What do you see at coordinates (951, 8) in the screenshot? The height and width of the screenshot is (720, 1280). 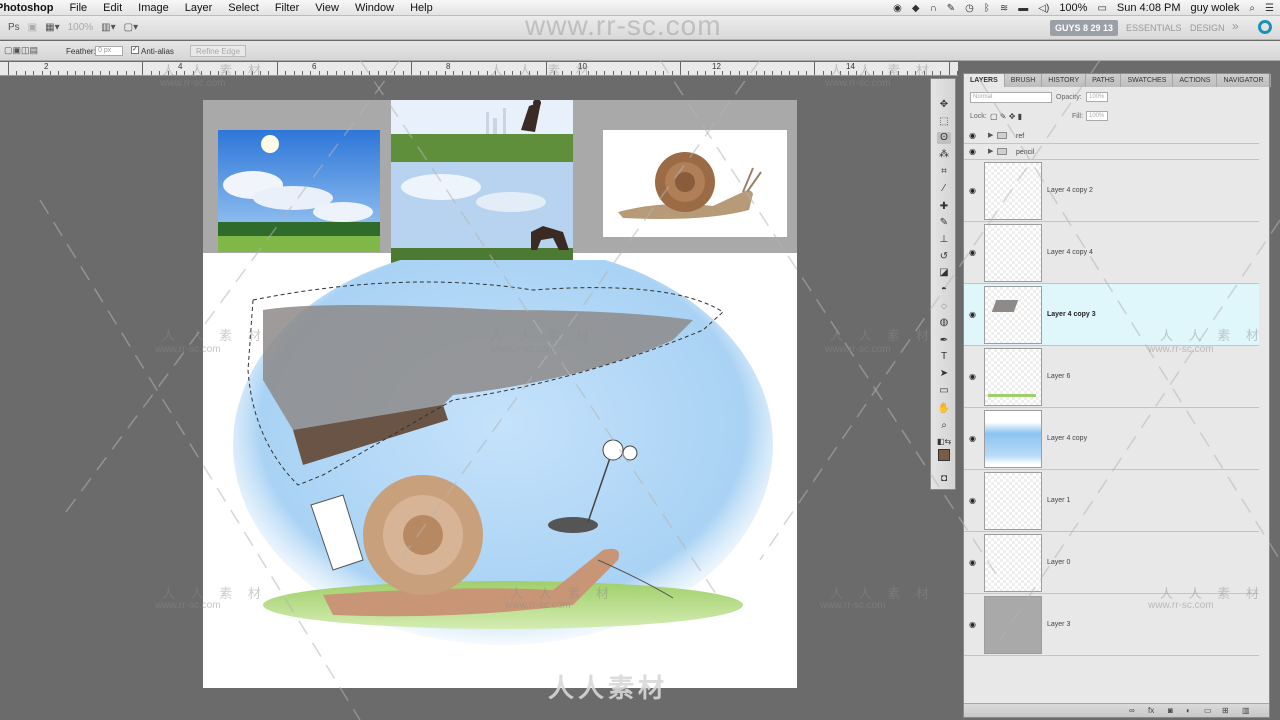 I see `evernote-icon: ✎` at bounding box center [951, 8].